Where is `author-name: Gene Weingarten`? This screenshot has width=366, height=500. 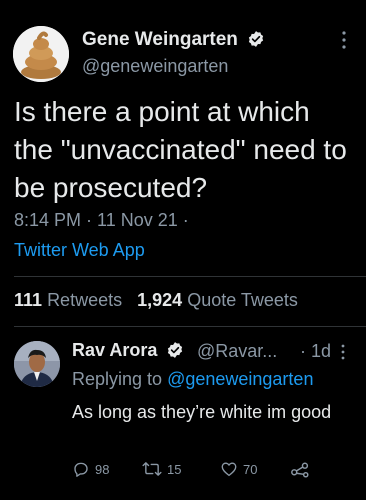 author-name: Gene Weingarten is located at coordinates (173, 40).